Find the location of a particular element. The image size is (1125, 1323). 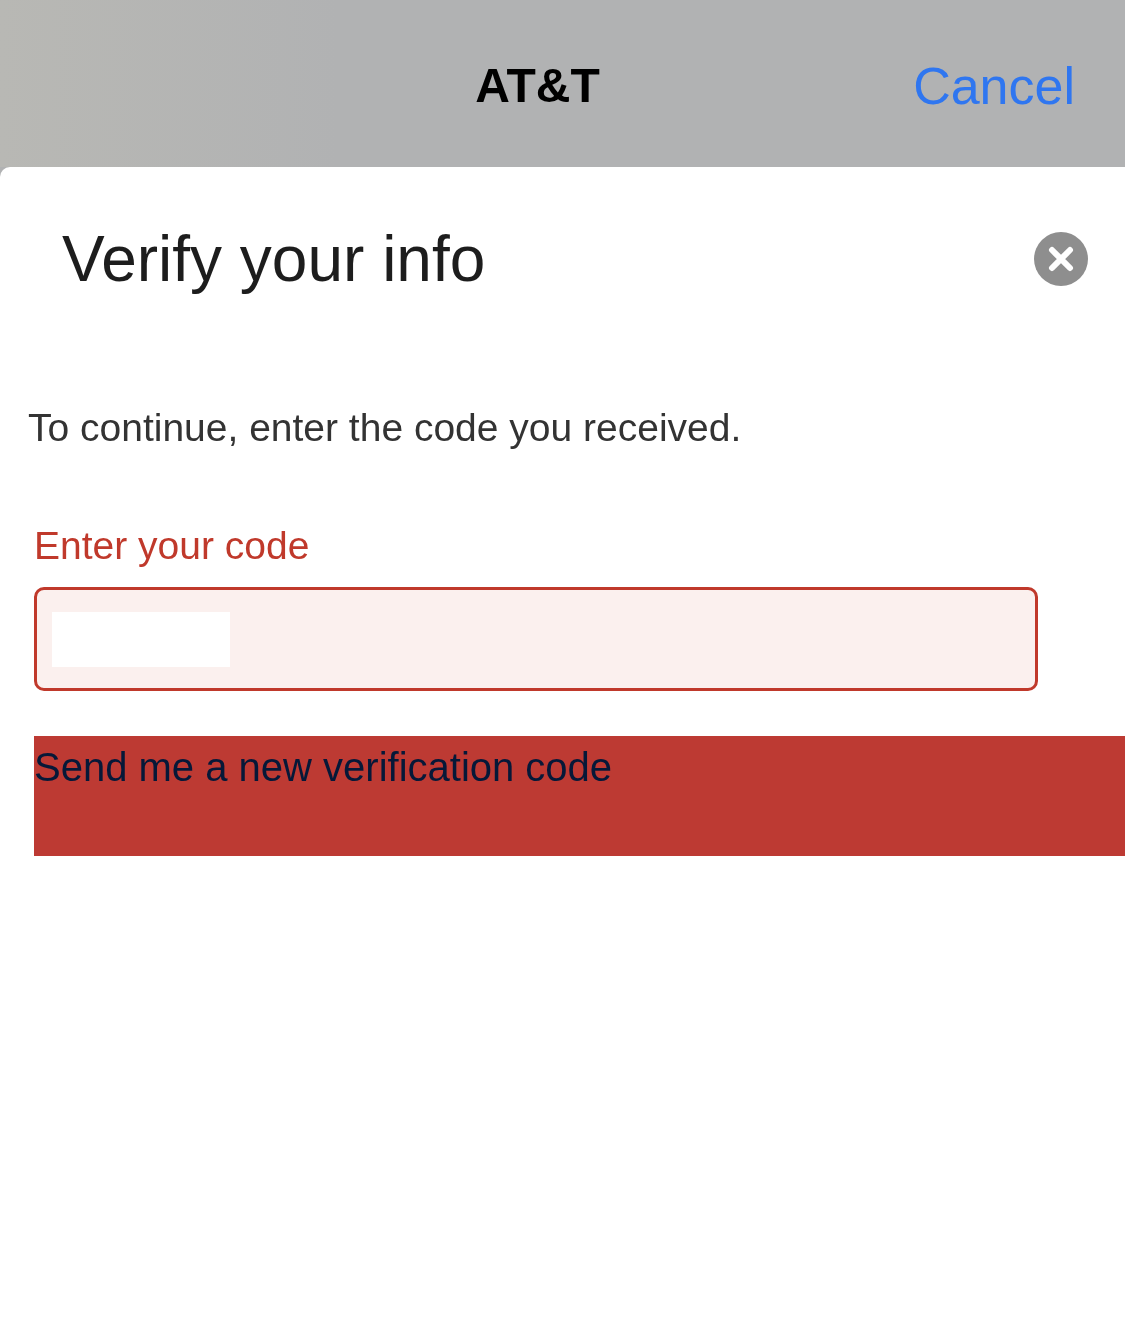

field-label: Enter your code is located at coordinates (172, 546).